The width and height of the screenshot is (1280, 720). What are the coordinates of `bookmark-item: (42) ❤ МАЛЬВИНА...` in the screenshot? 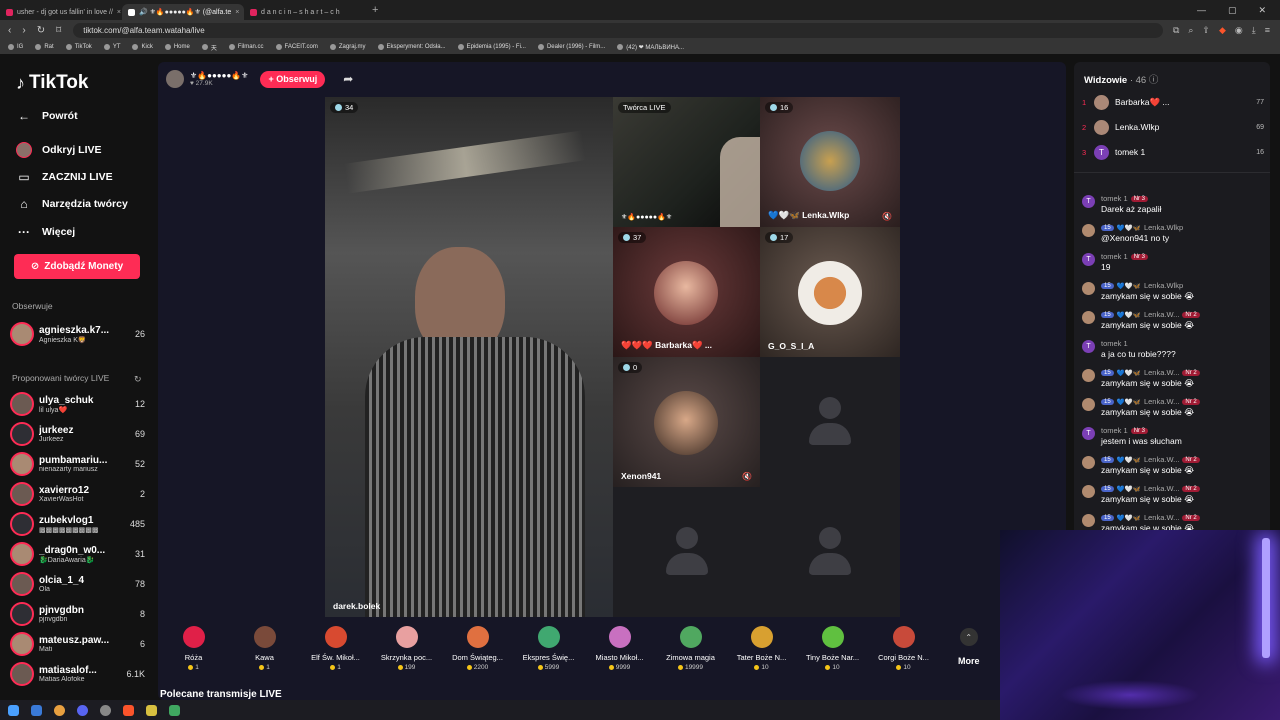 It's located at (650, 47).